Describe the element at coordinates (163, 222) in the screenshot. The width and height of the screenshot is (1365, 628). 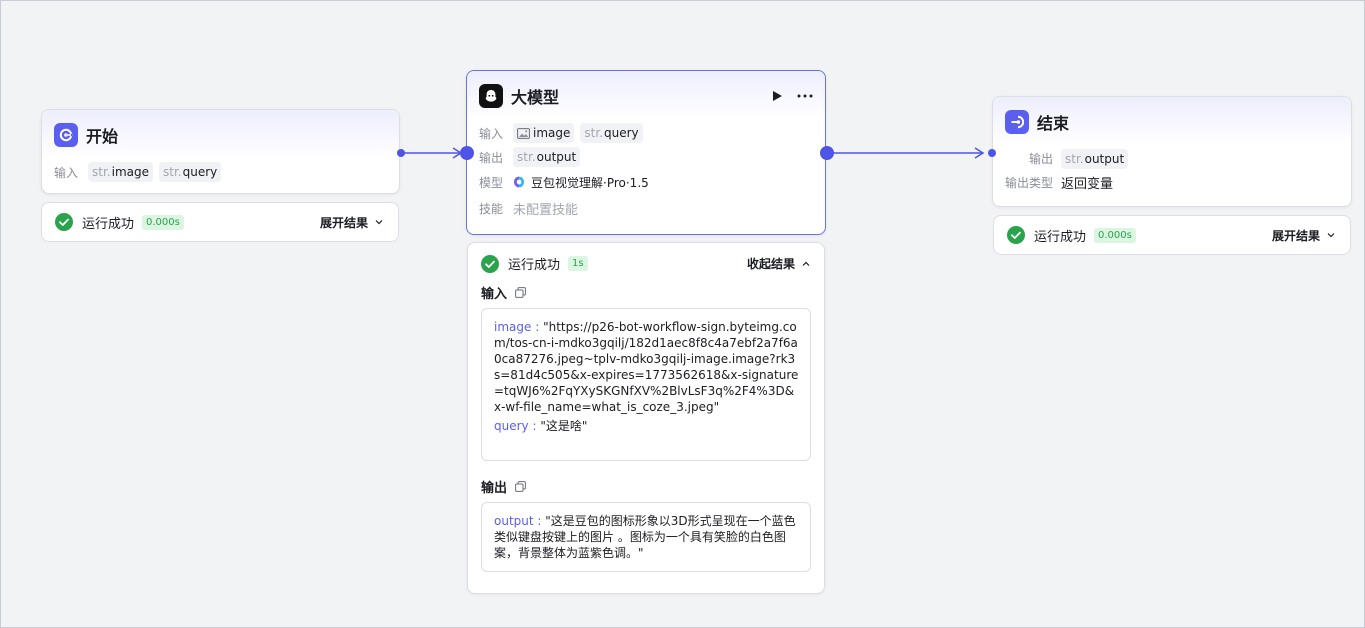
I see `start-status-time: 0.000s` at that location.